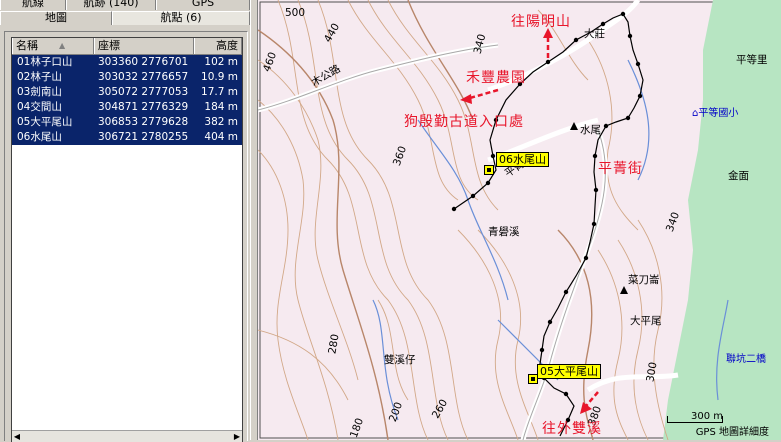 The image size is (781, 442). What do you see at coordinates (738, 176) in the screenshot?
I see `place-label: 金面` at bounding box center [738, 176].